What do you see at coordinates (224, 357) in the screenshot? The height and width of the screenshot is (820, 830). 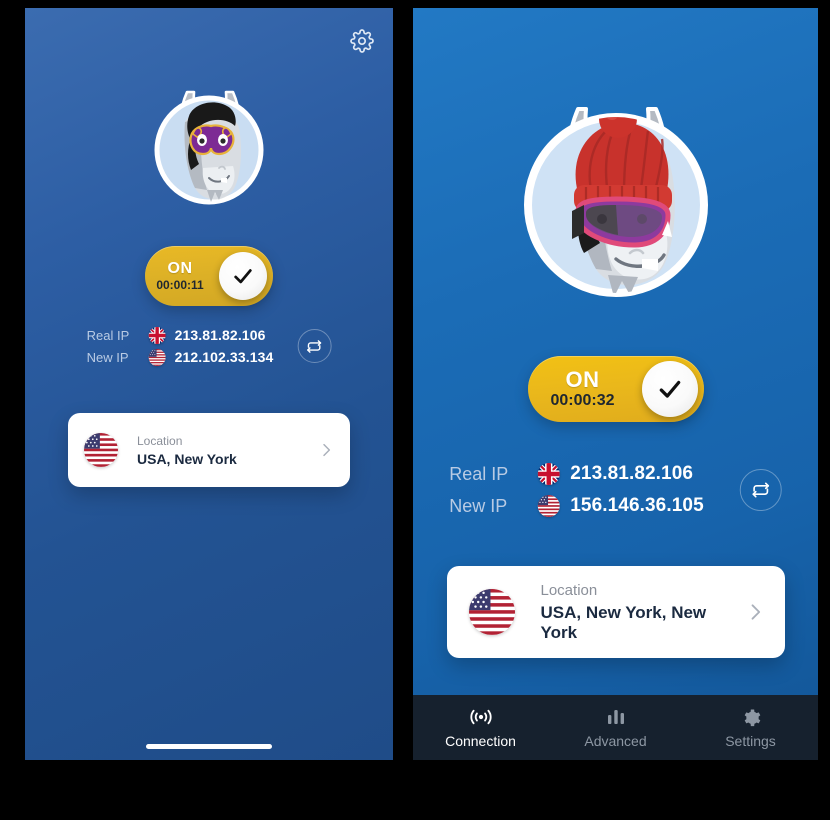 I see `new-ip-value: 212.102.33.134` at bounding box center [224, 357].